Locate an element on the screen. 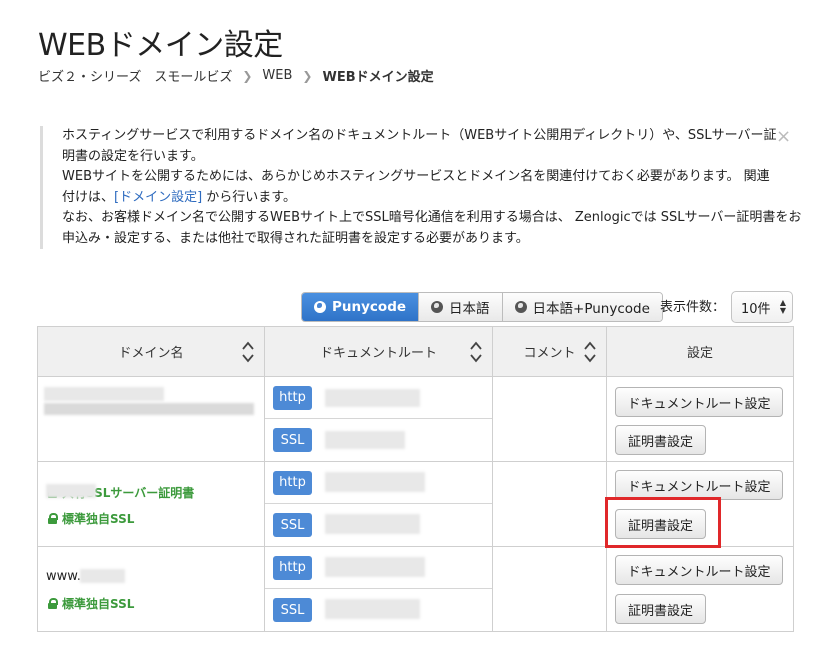 The image size is (839, 654). column-header-setting: 設定 is located at coordinates (700, 351).